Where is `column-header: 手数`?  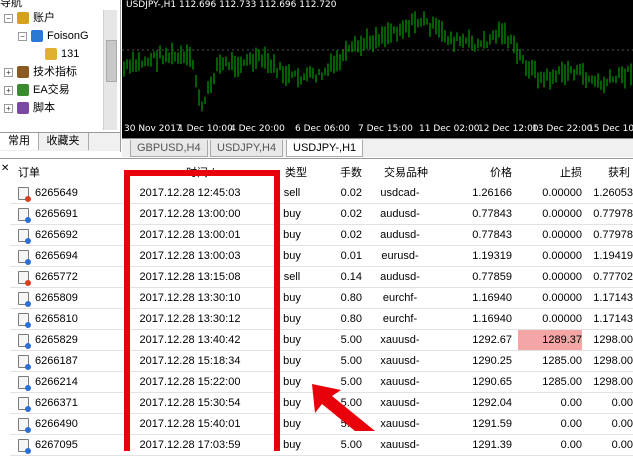
column-header: 手数 is located at coordinates (346, 173).